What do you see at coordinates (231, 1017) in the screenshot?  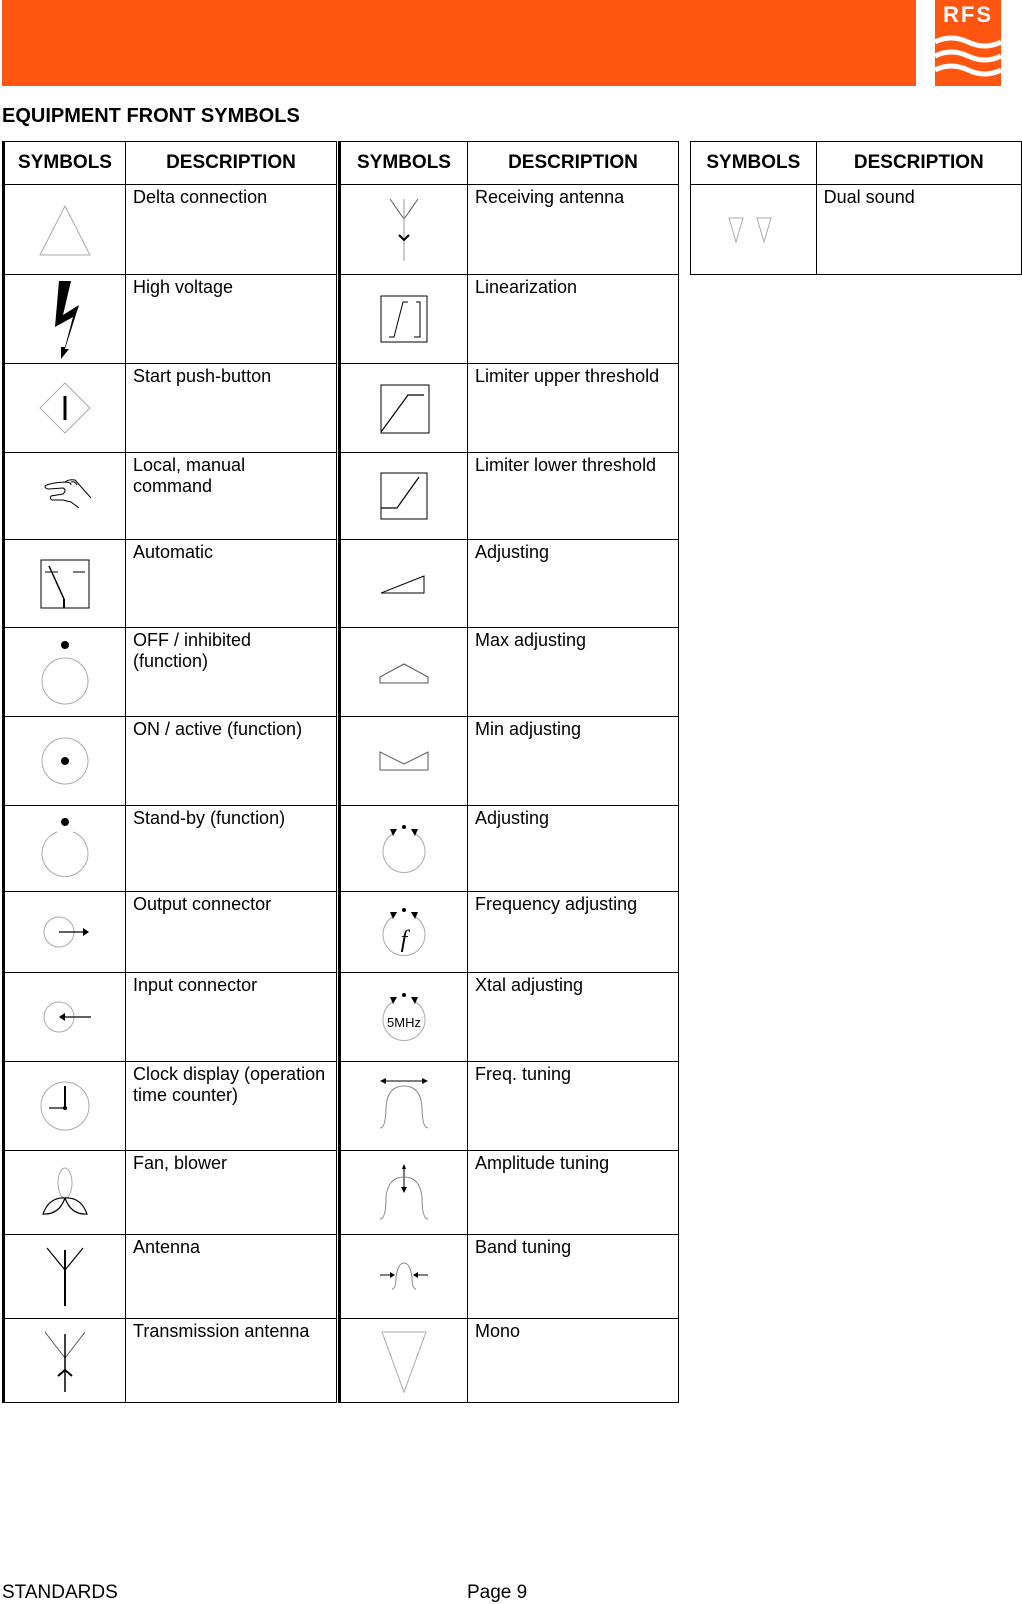 I see `row-description: Input connector` at bounding box center [231, 1017].